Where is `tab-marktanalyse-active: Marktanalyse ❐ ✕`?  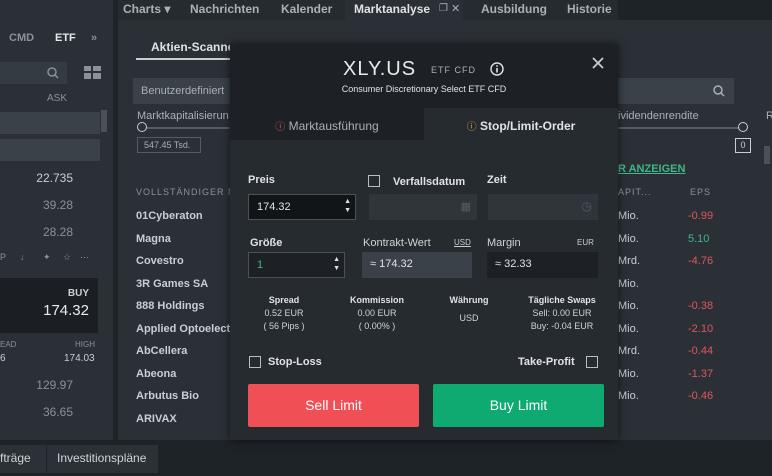
tab-marktanalyse-active: Marktanalyse ❐ ✕ is located at coordinates (404, 10).